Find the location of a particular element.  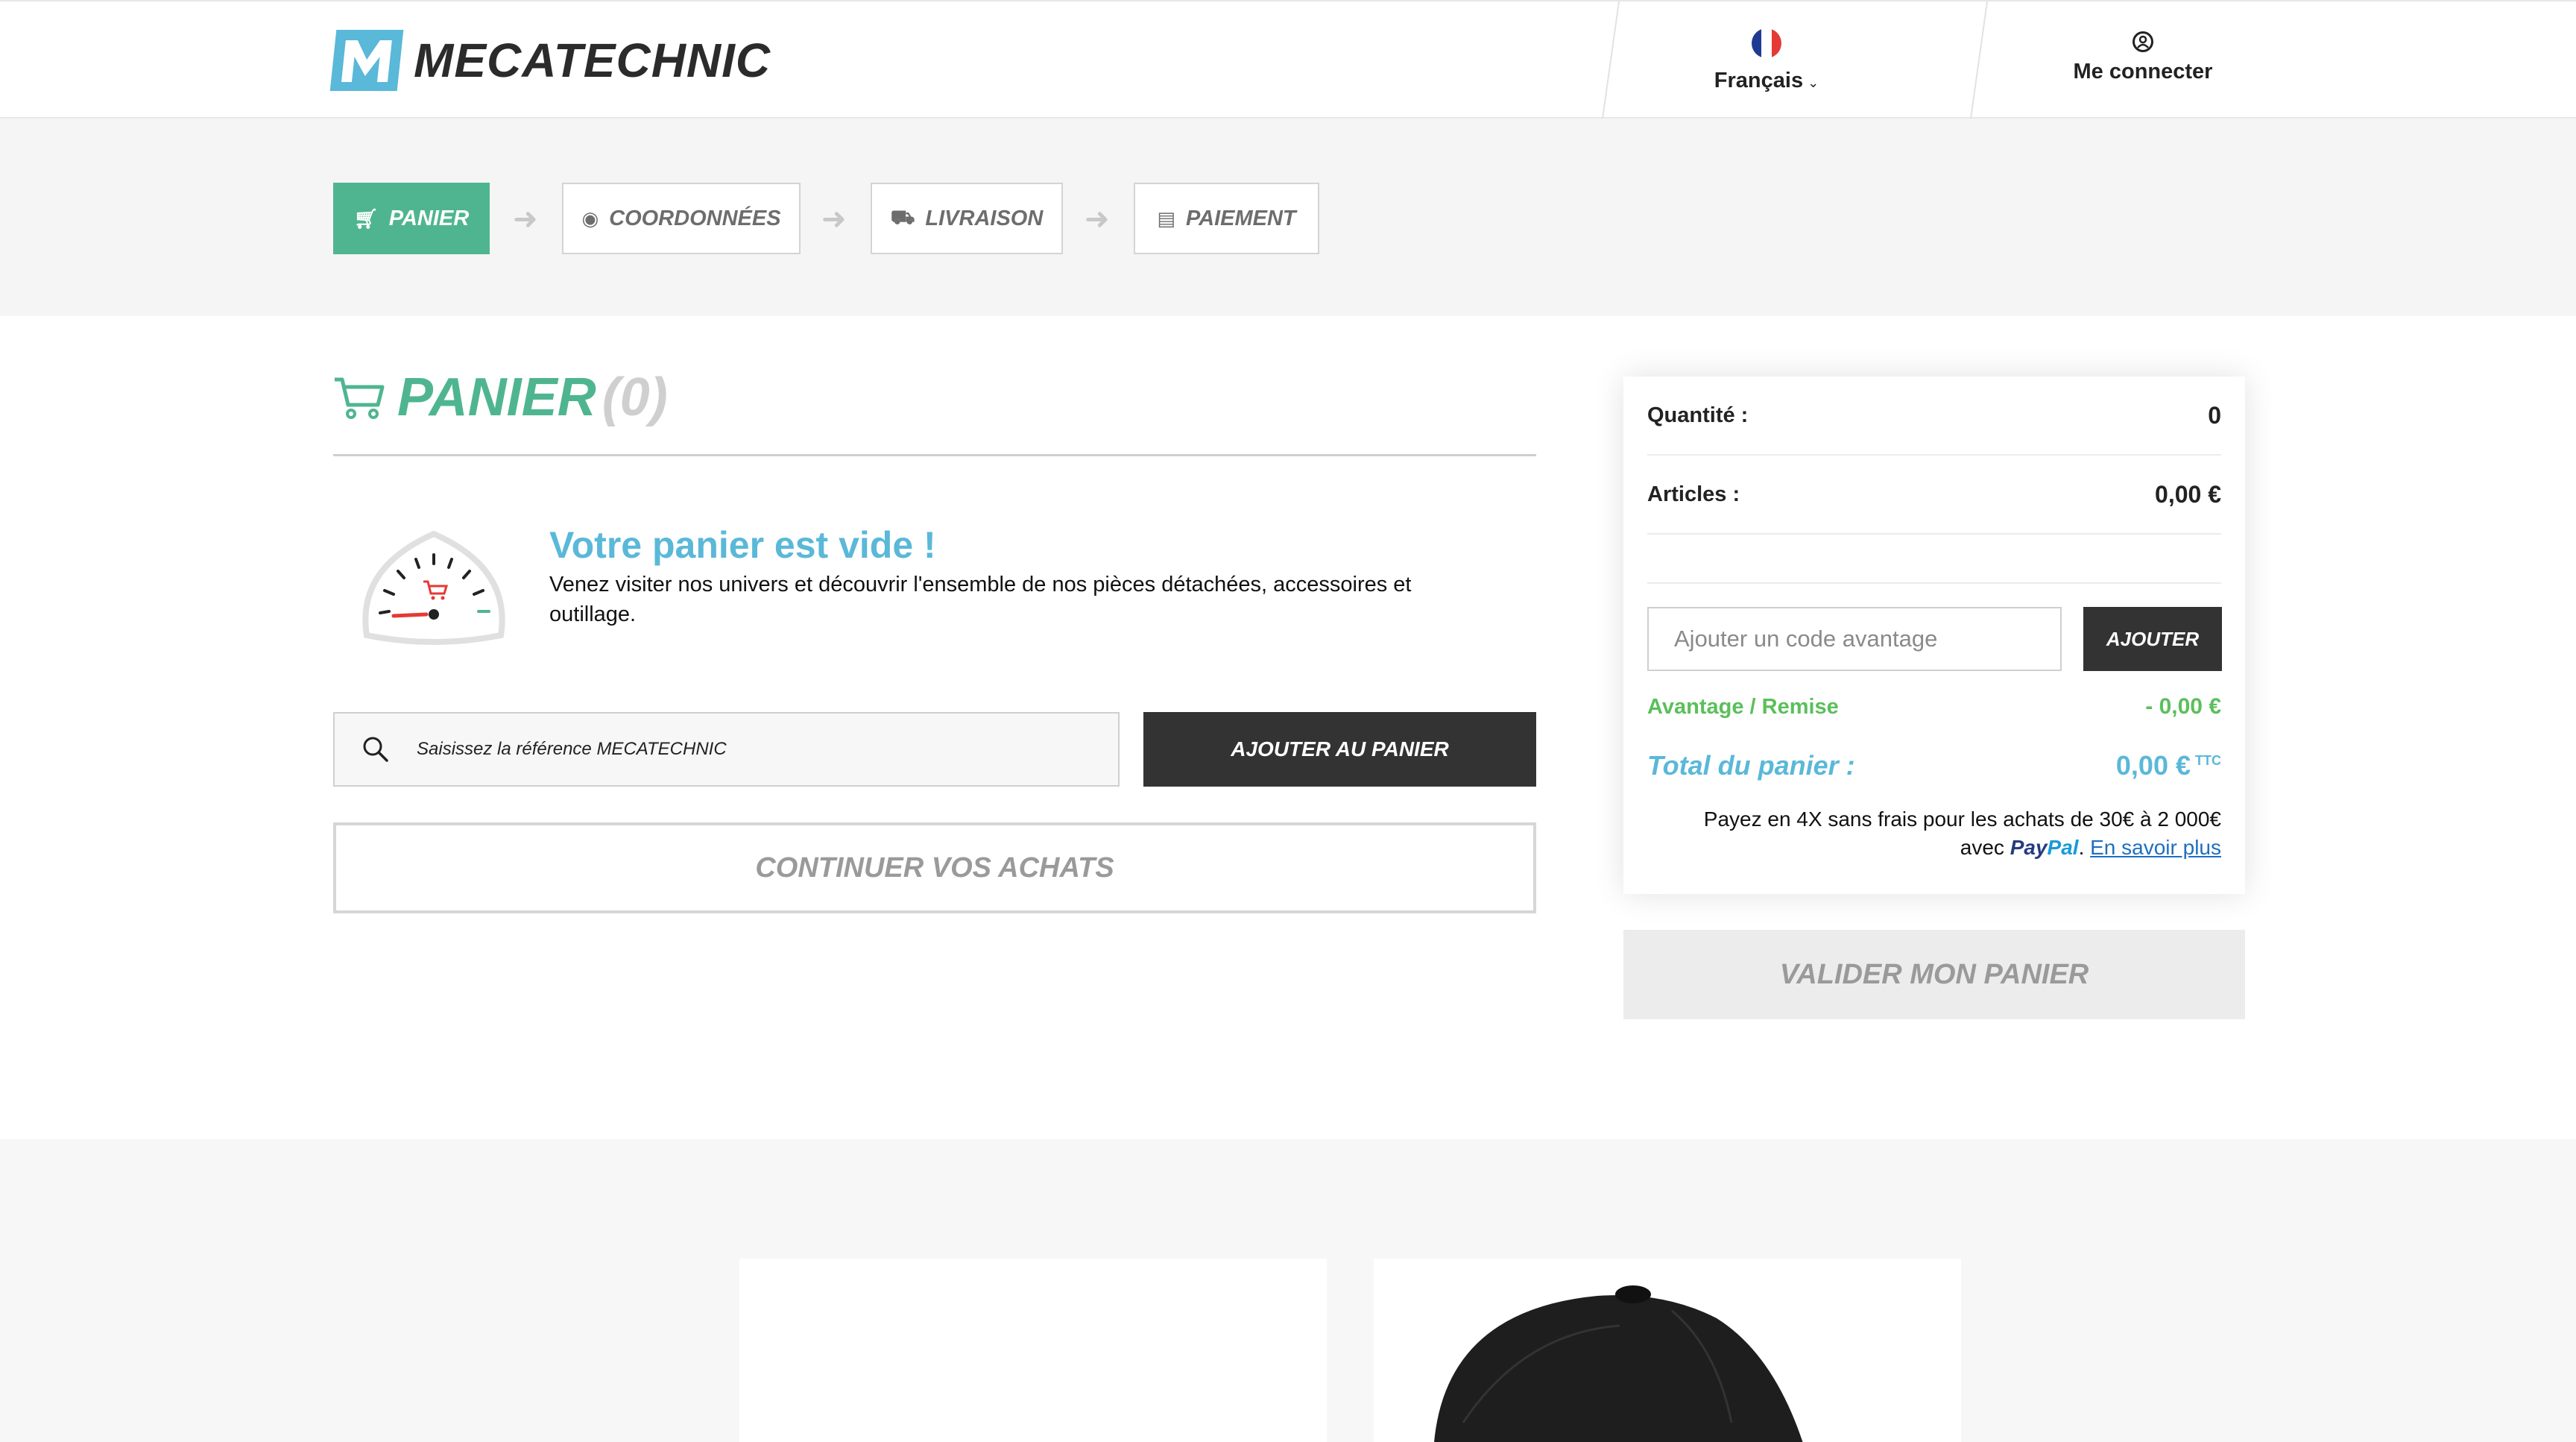

step-coordonnees: ◉ COORDONNÉES is located at coordinates (682, 218).